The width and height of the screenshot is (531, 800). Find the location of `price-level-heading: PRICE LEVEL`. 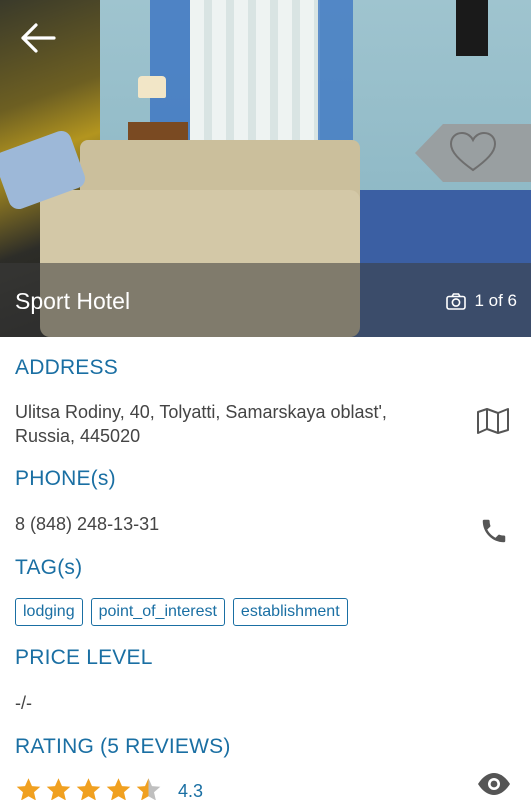

price-level-heading: PRICE LEVEL is located at coordinates (84, 657).